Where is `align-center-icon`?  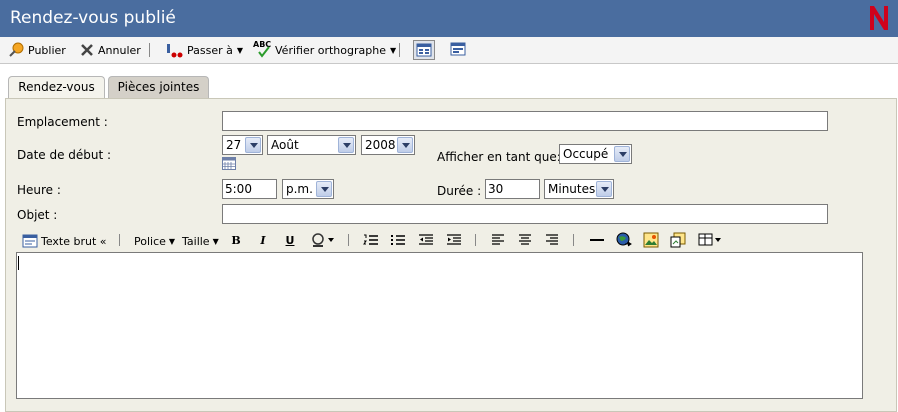 align-center-icon is located at coordinates (525, 239).